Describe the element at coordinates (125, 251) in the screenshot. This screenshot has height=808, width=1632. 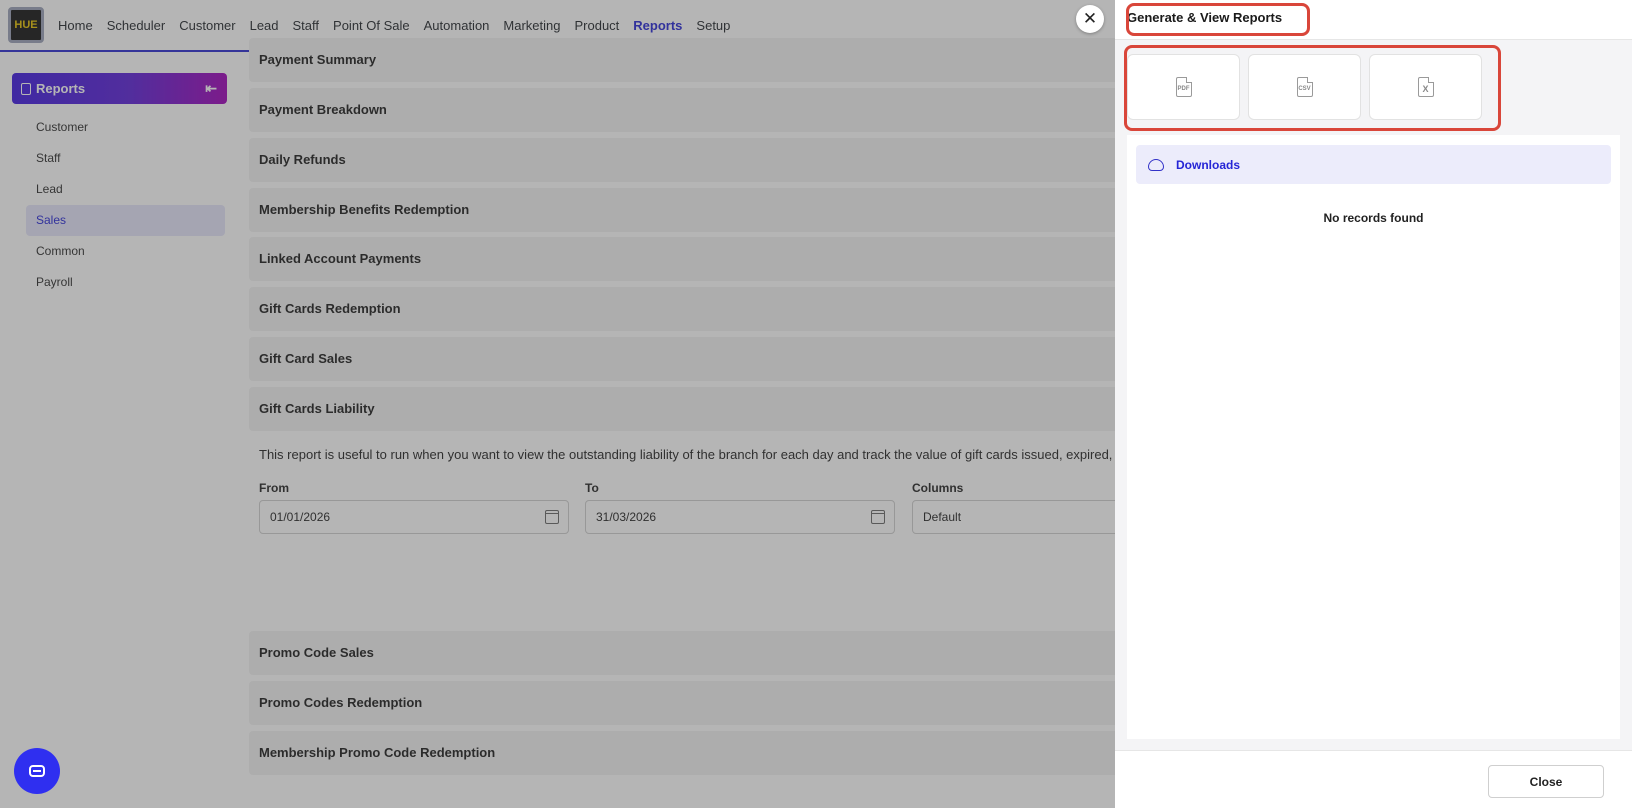
I see `sidebar-item-common: Common` at that location.